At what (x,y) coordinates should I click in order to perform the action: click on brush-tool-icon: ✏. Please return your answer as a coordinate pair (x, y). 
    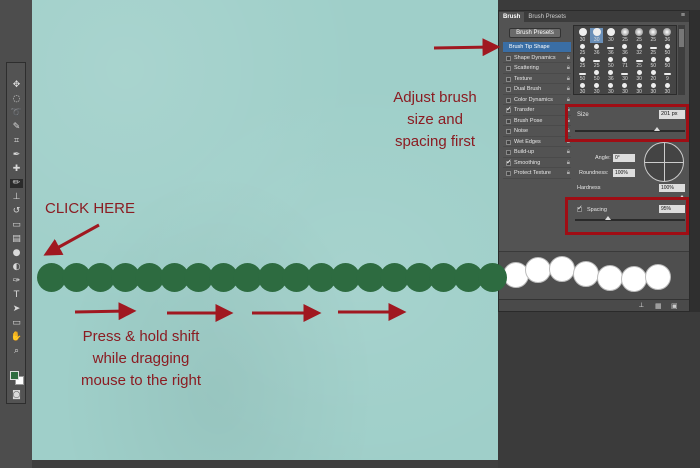
    Looking at the image, I should click on (16, 183).